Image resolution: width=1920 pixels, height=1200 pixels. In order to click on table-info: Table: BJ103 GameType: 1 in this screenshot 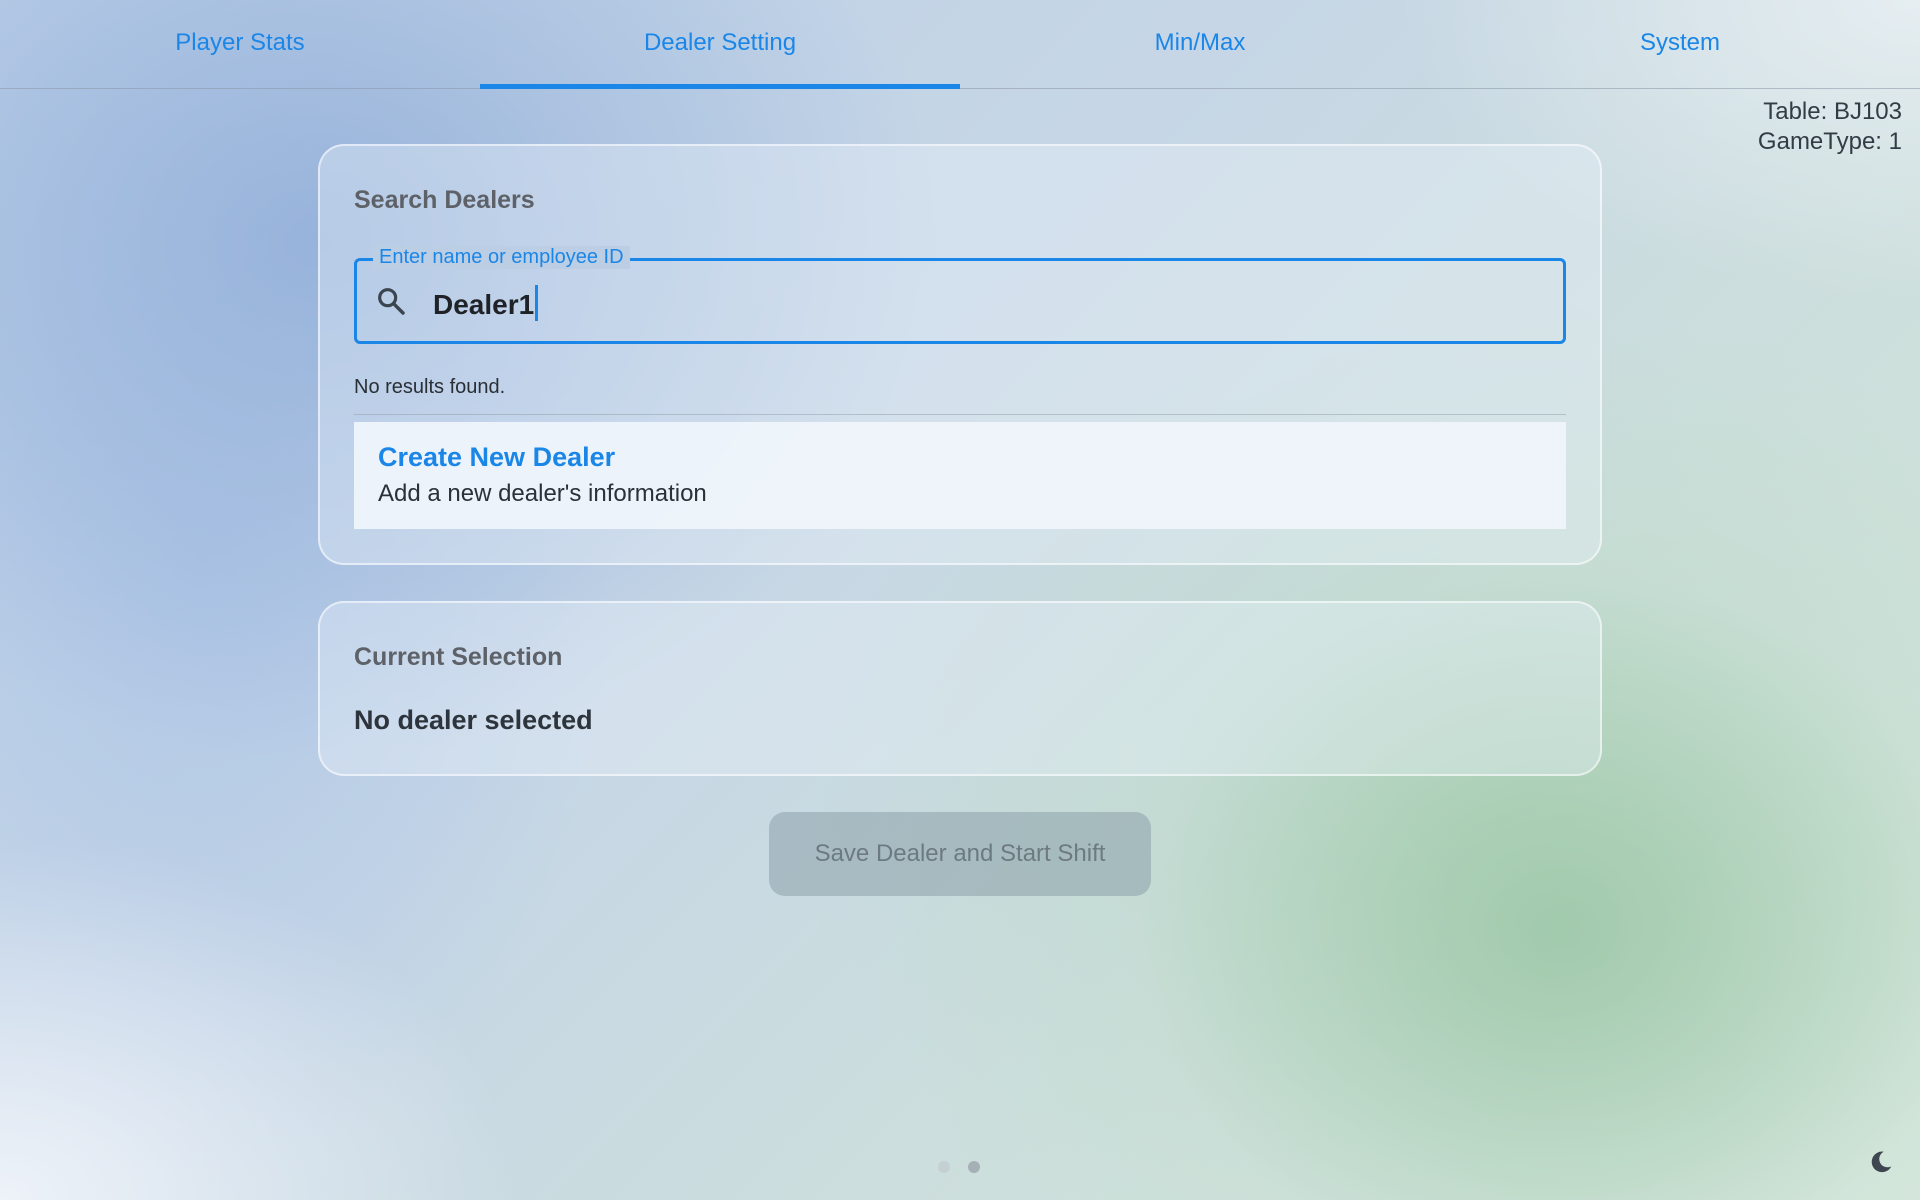, I will do `click(1830, 127)`.